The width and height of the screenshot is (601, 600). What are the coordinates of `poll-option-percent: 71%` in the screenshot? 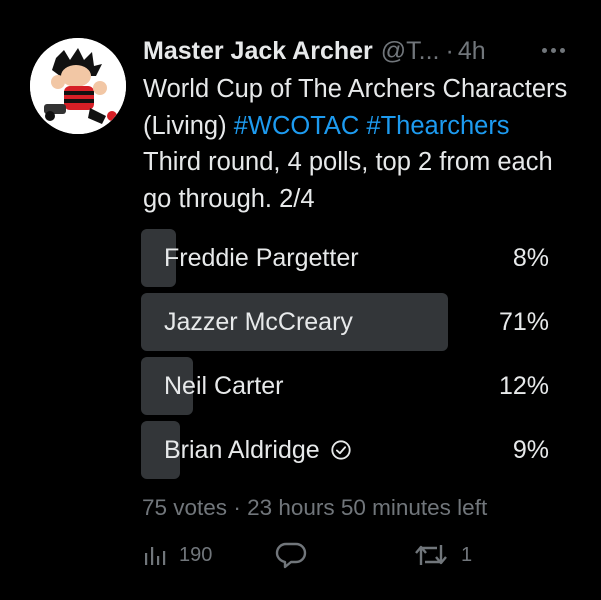 It's located at (523, 322).